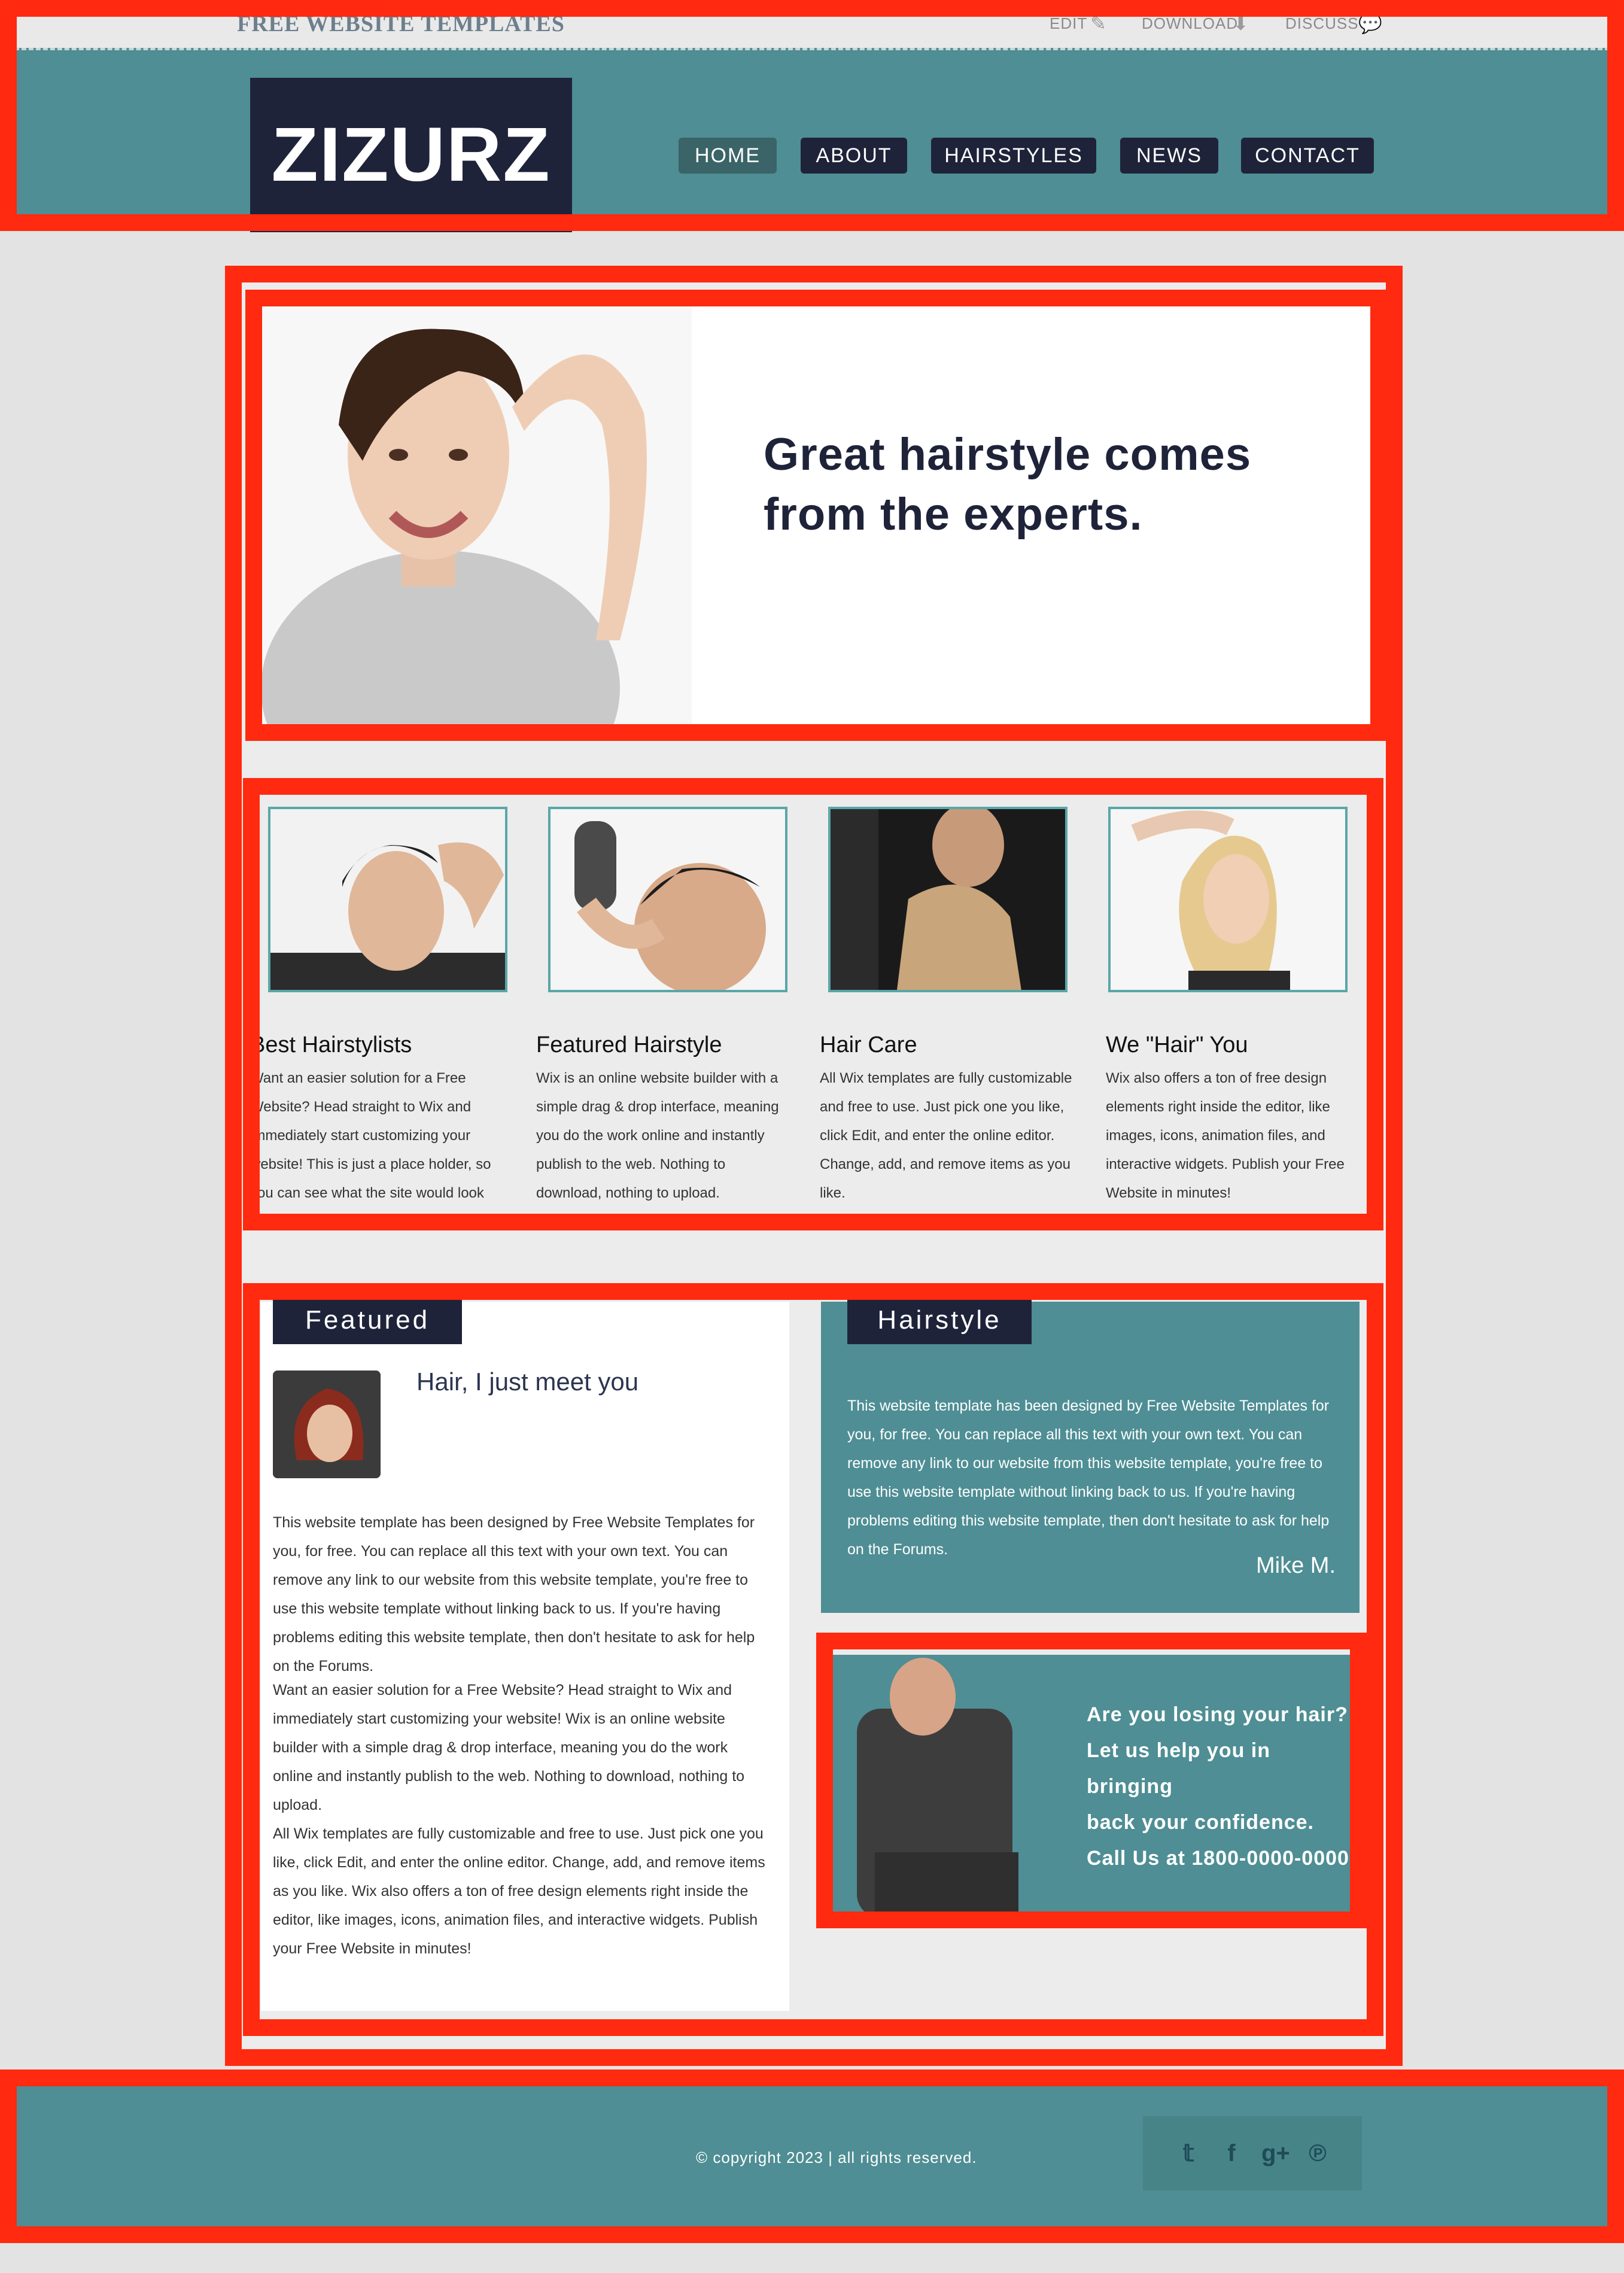  What do you see at coordinates (816, 515) in the screenshot?
I see `highlight-banner` at bounding box center [816, 515].